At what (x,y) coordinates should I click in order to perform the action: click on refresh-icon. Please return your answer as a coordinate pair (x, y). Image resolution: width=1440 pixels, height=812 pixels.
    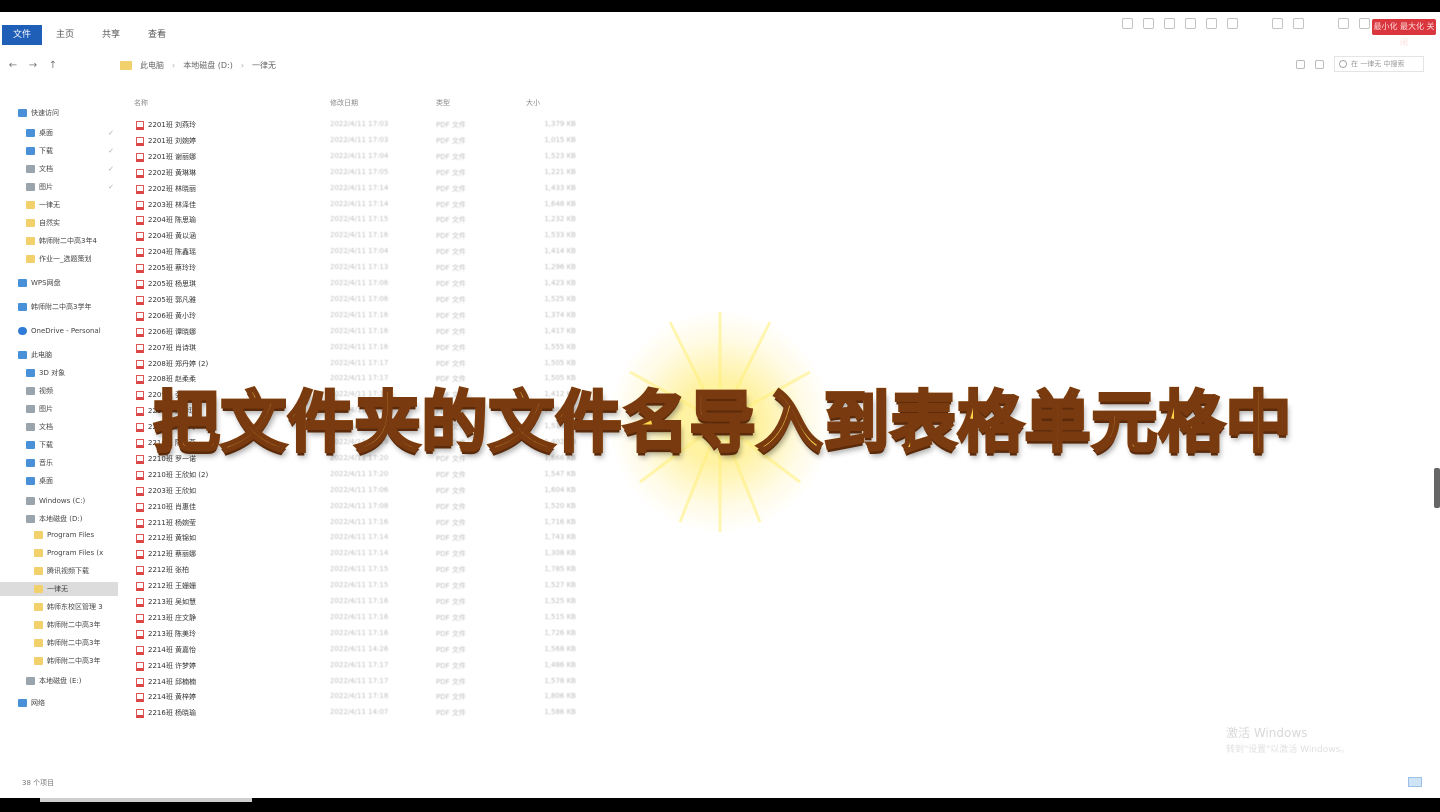
    Looking at the image, I should click on (1319, 64).